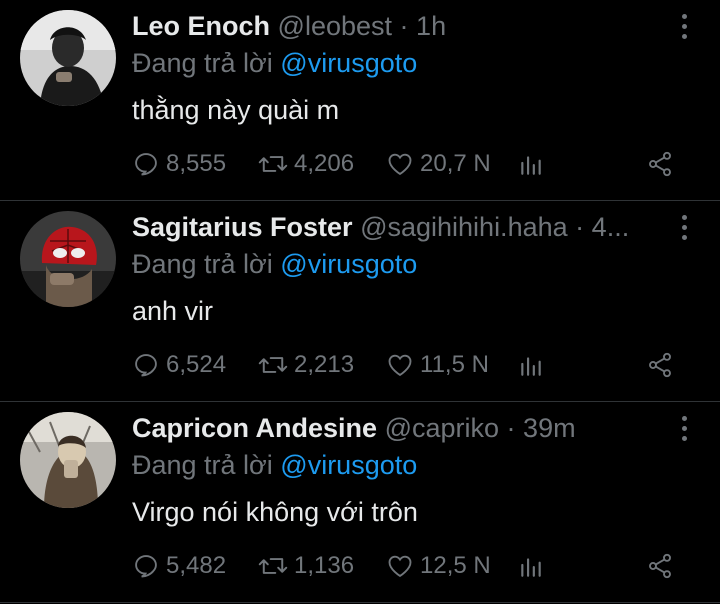 The height and width of the screenshot is (604, 720). I want to click on timestamp: 1h, so click(431, 26).